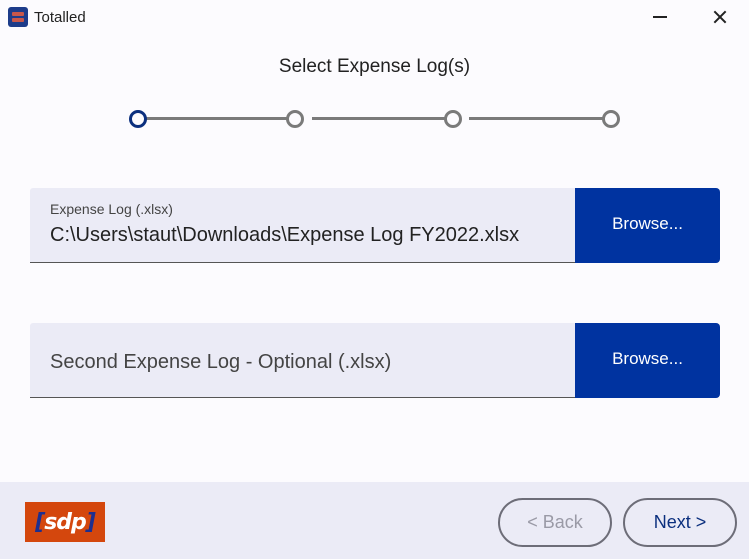 The image size is (749, 559). I want to click on step-1-dot, so click(138, 119).